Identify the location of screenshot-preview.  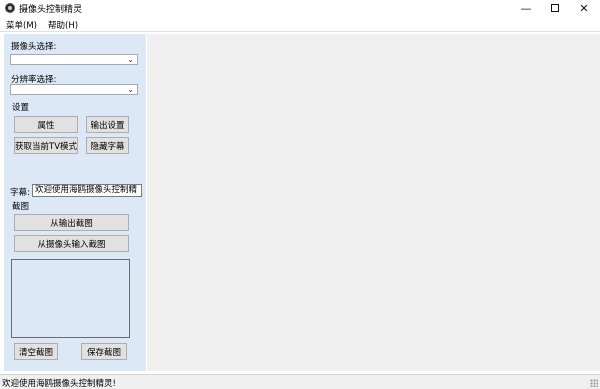
(70, 298).